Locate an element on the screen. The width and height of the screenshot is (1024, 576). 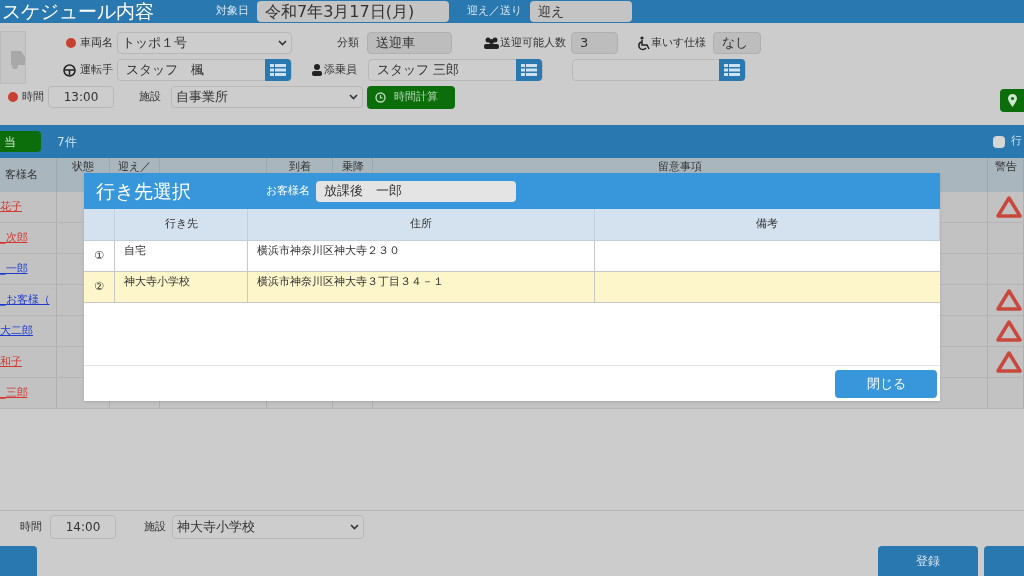
column-header: 乗降 is located at coordinates (352, 167).